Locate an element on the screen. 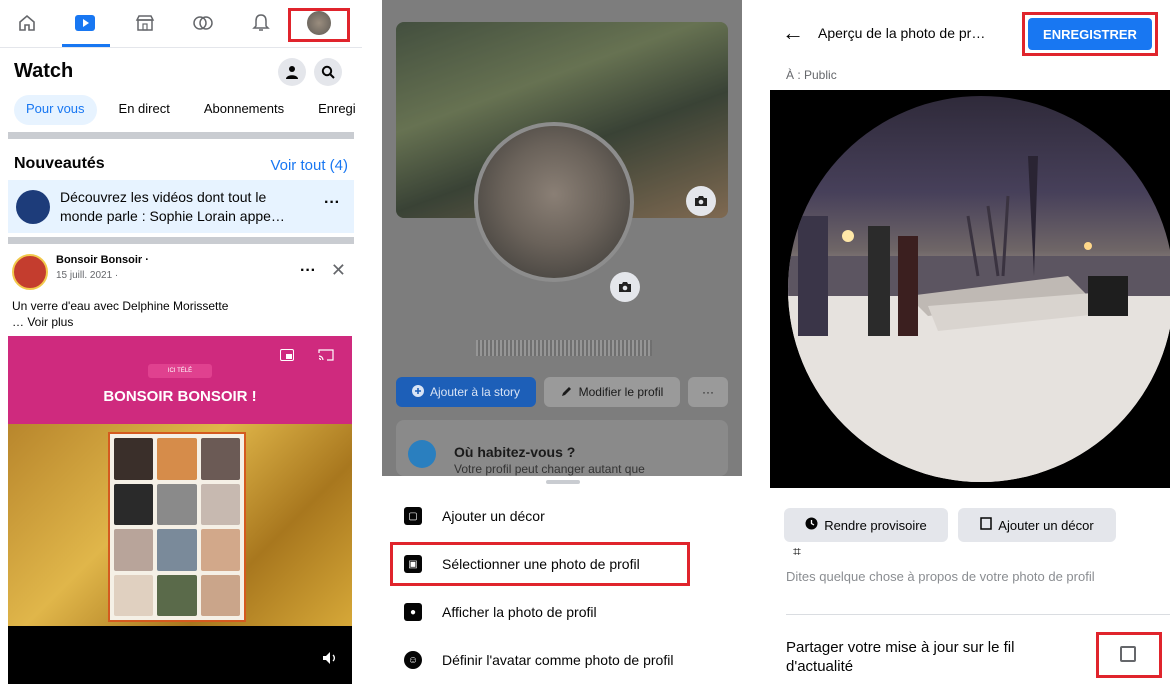 The width and height of the screenshot is (1170, 684). watch-video-icon is located at coordinates (85, 23).